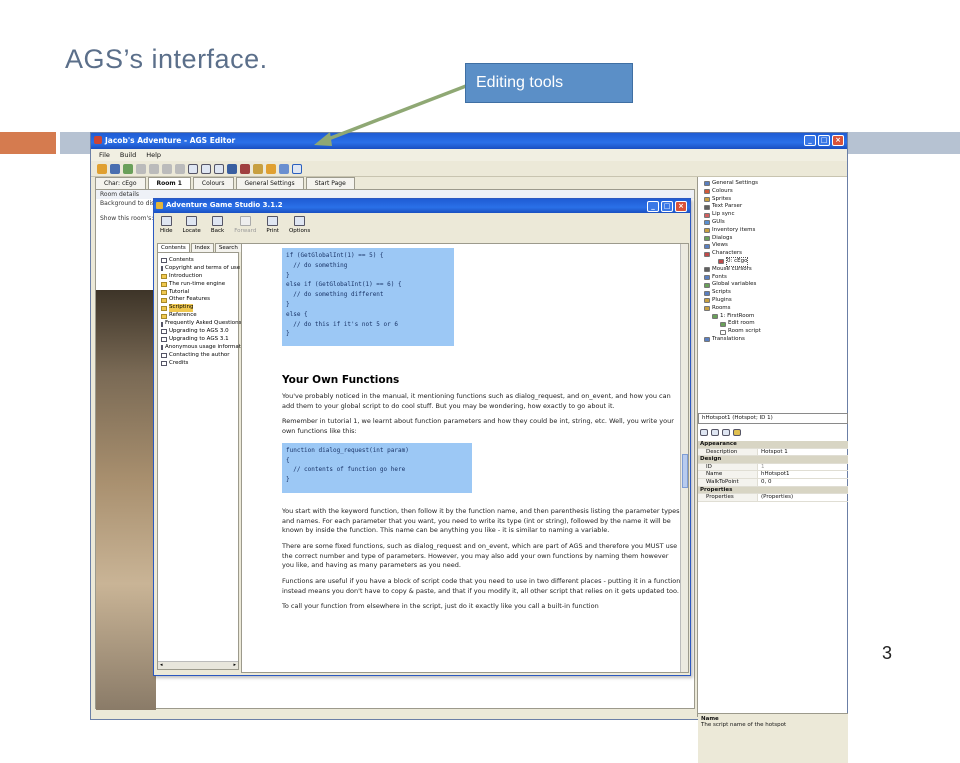 The height and width of the screenshot is (763, 960). Describe the element at coordinates (887, 653) in the screenshot. I see `page-number: 3` at that location.